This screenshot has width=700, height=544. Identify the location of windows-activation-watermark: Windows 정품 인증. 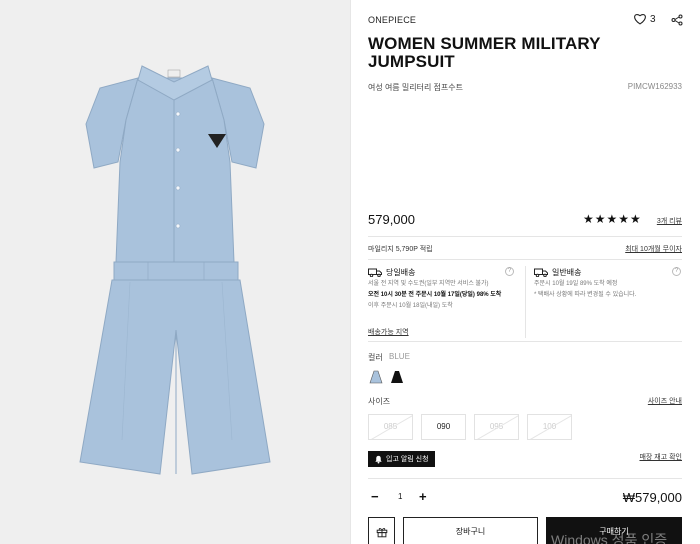
(609, 538).